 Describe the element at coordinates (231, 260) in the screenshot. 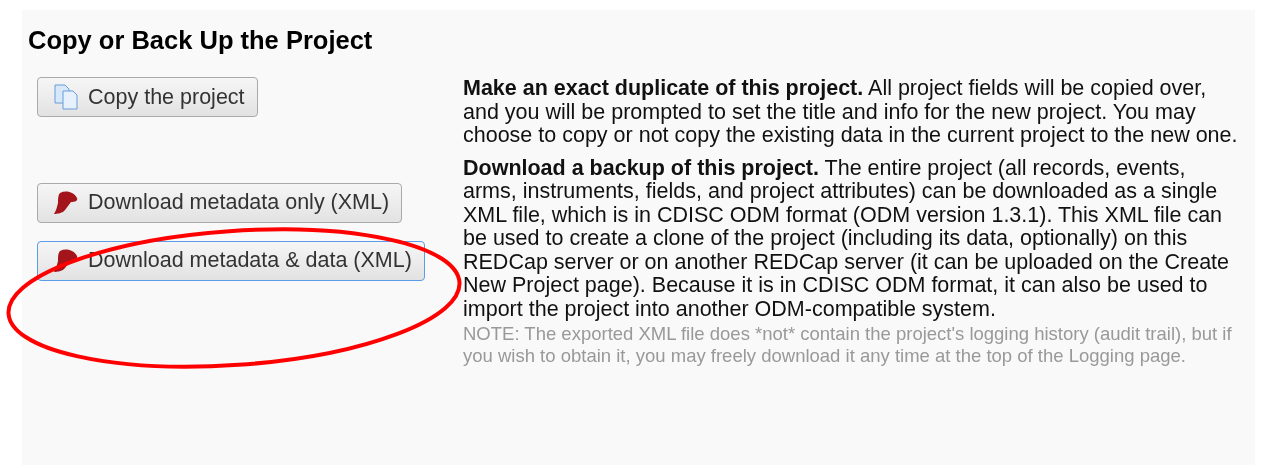

I see `action-button: Download metadata & data (XML)` at that location.